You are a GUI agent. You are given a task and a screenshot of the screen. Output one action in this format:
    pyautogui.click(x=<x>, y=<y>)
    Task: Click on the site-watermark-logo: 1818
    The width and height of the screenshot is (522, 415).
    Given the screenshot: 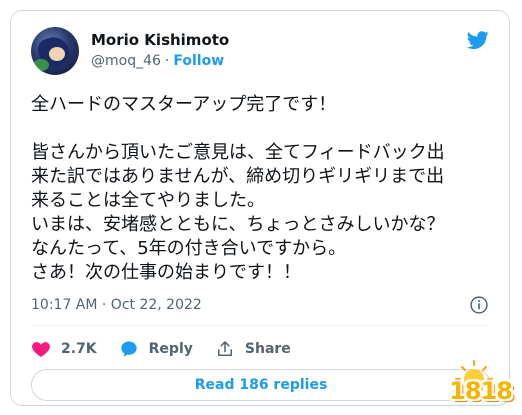 What is the action you would take?
    pyautogui.click(x=462, y=384)
    